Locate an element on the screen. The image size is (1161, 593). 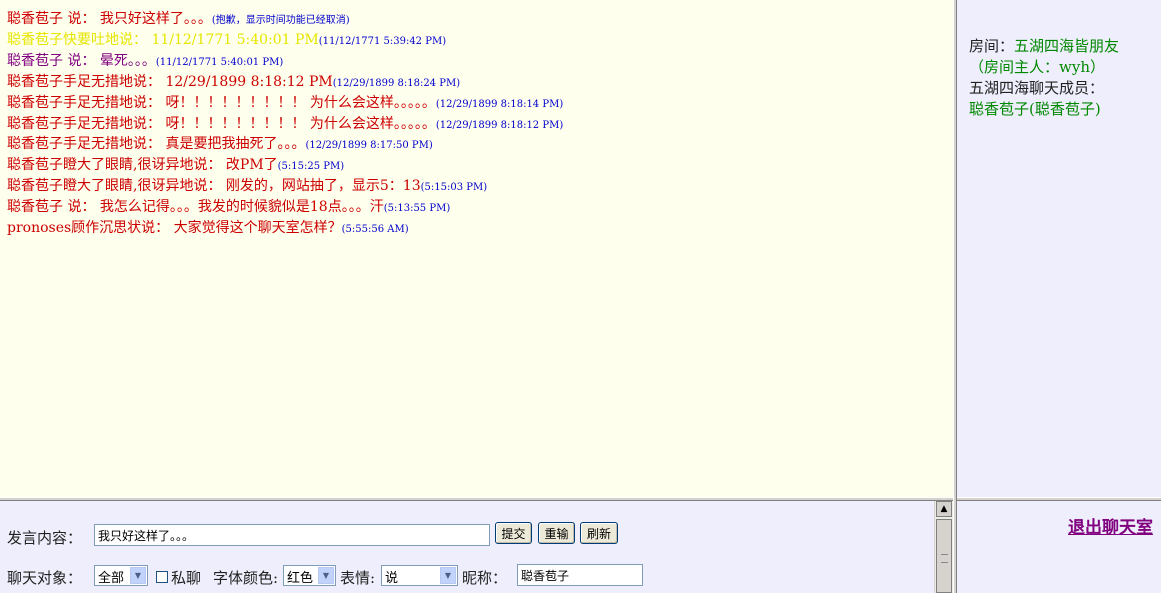
target-select-value: 全部 is located at coordinates (111, 578).